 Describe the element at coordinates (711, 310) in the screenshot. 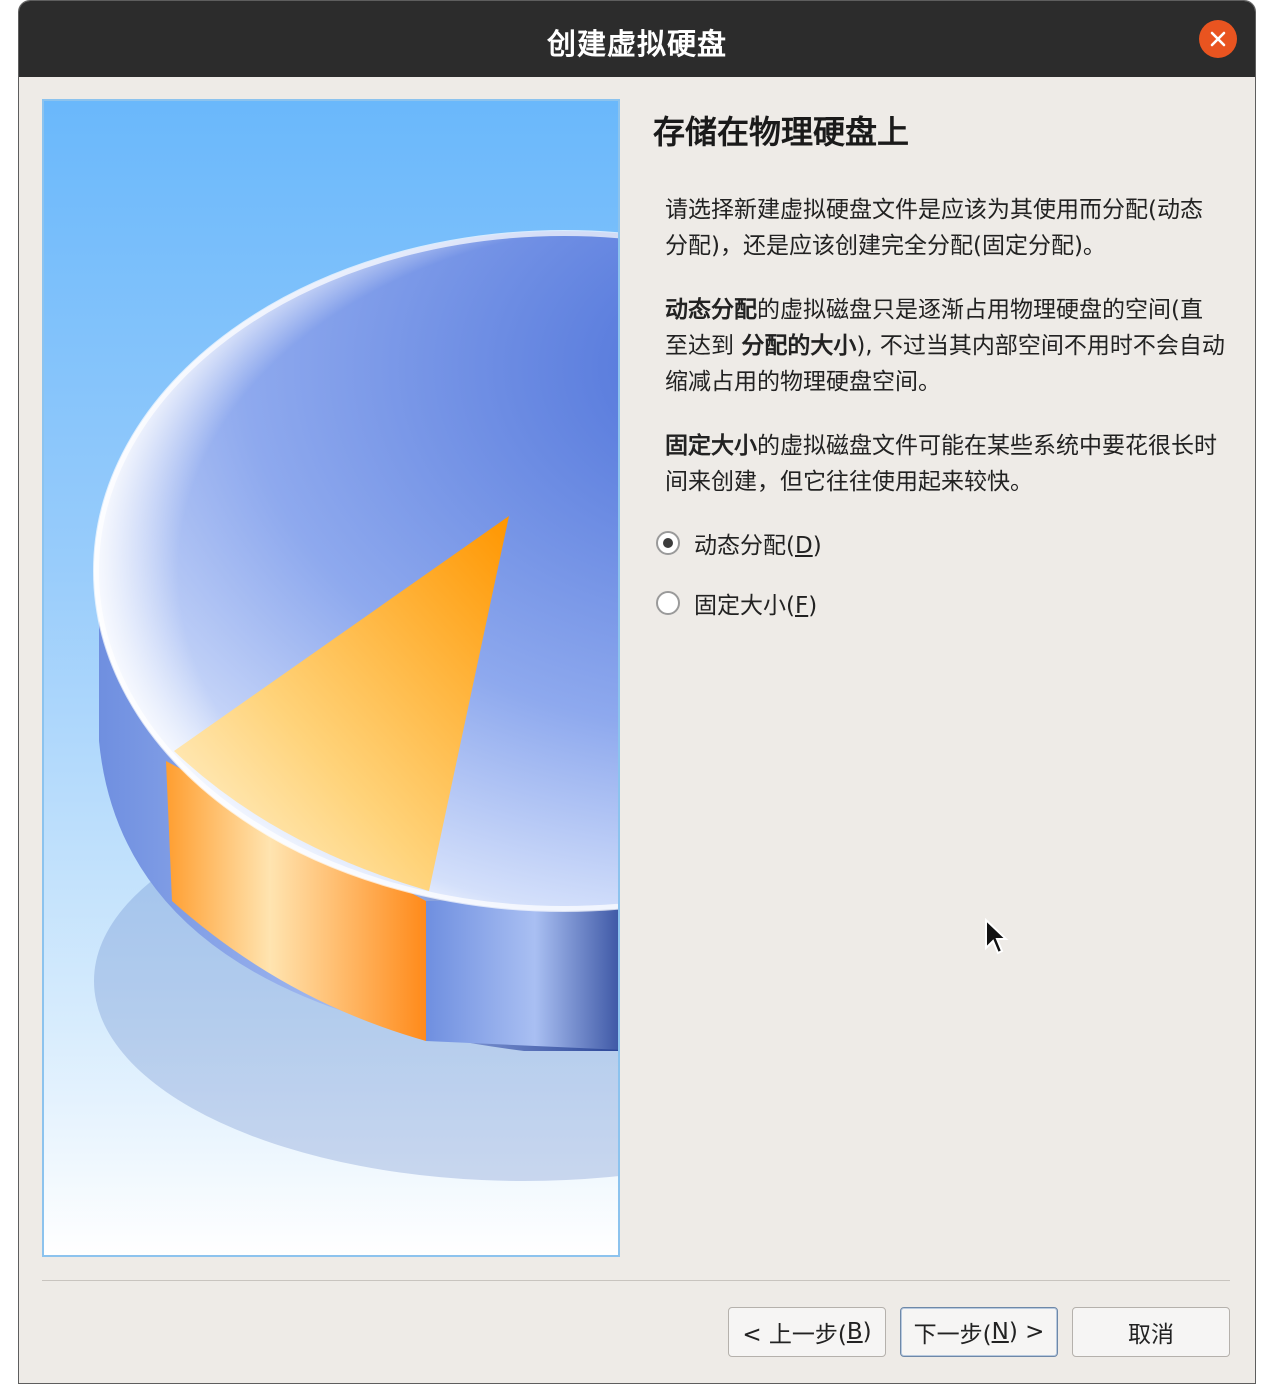

I see `dynamic-term: 动态分配` at that location.